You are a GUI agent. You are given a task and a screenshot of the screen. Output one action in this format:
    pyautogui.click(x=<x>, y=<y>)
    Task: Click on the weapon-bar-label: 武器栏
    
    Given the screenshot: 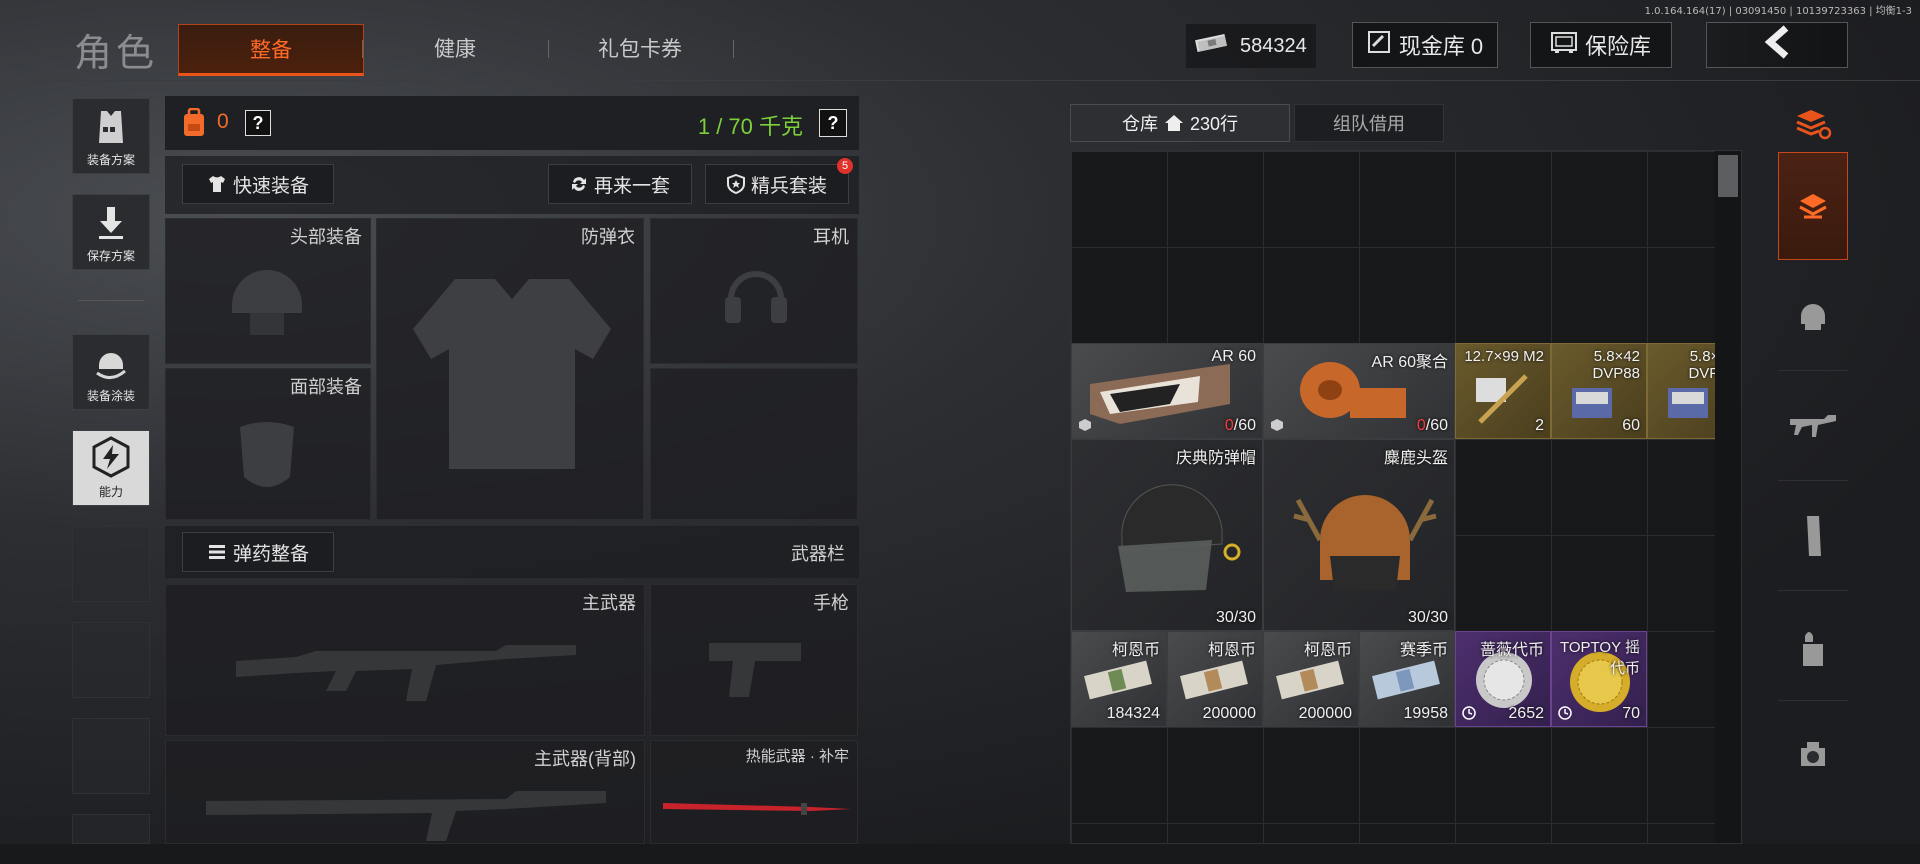 What is the action you would take?
    pyautogui.click(x=818, y=554)
    